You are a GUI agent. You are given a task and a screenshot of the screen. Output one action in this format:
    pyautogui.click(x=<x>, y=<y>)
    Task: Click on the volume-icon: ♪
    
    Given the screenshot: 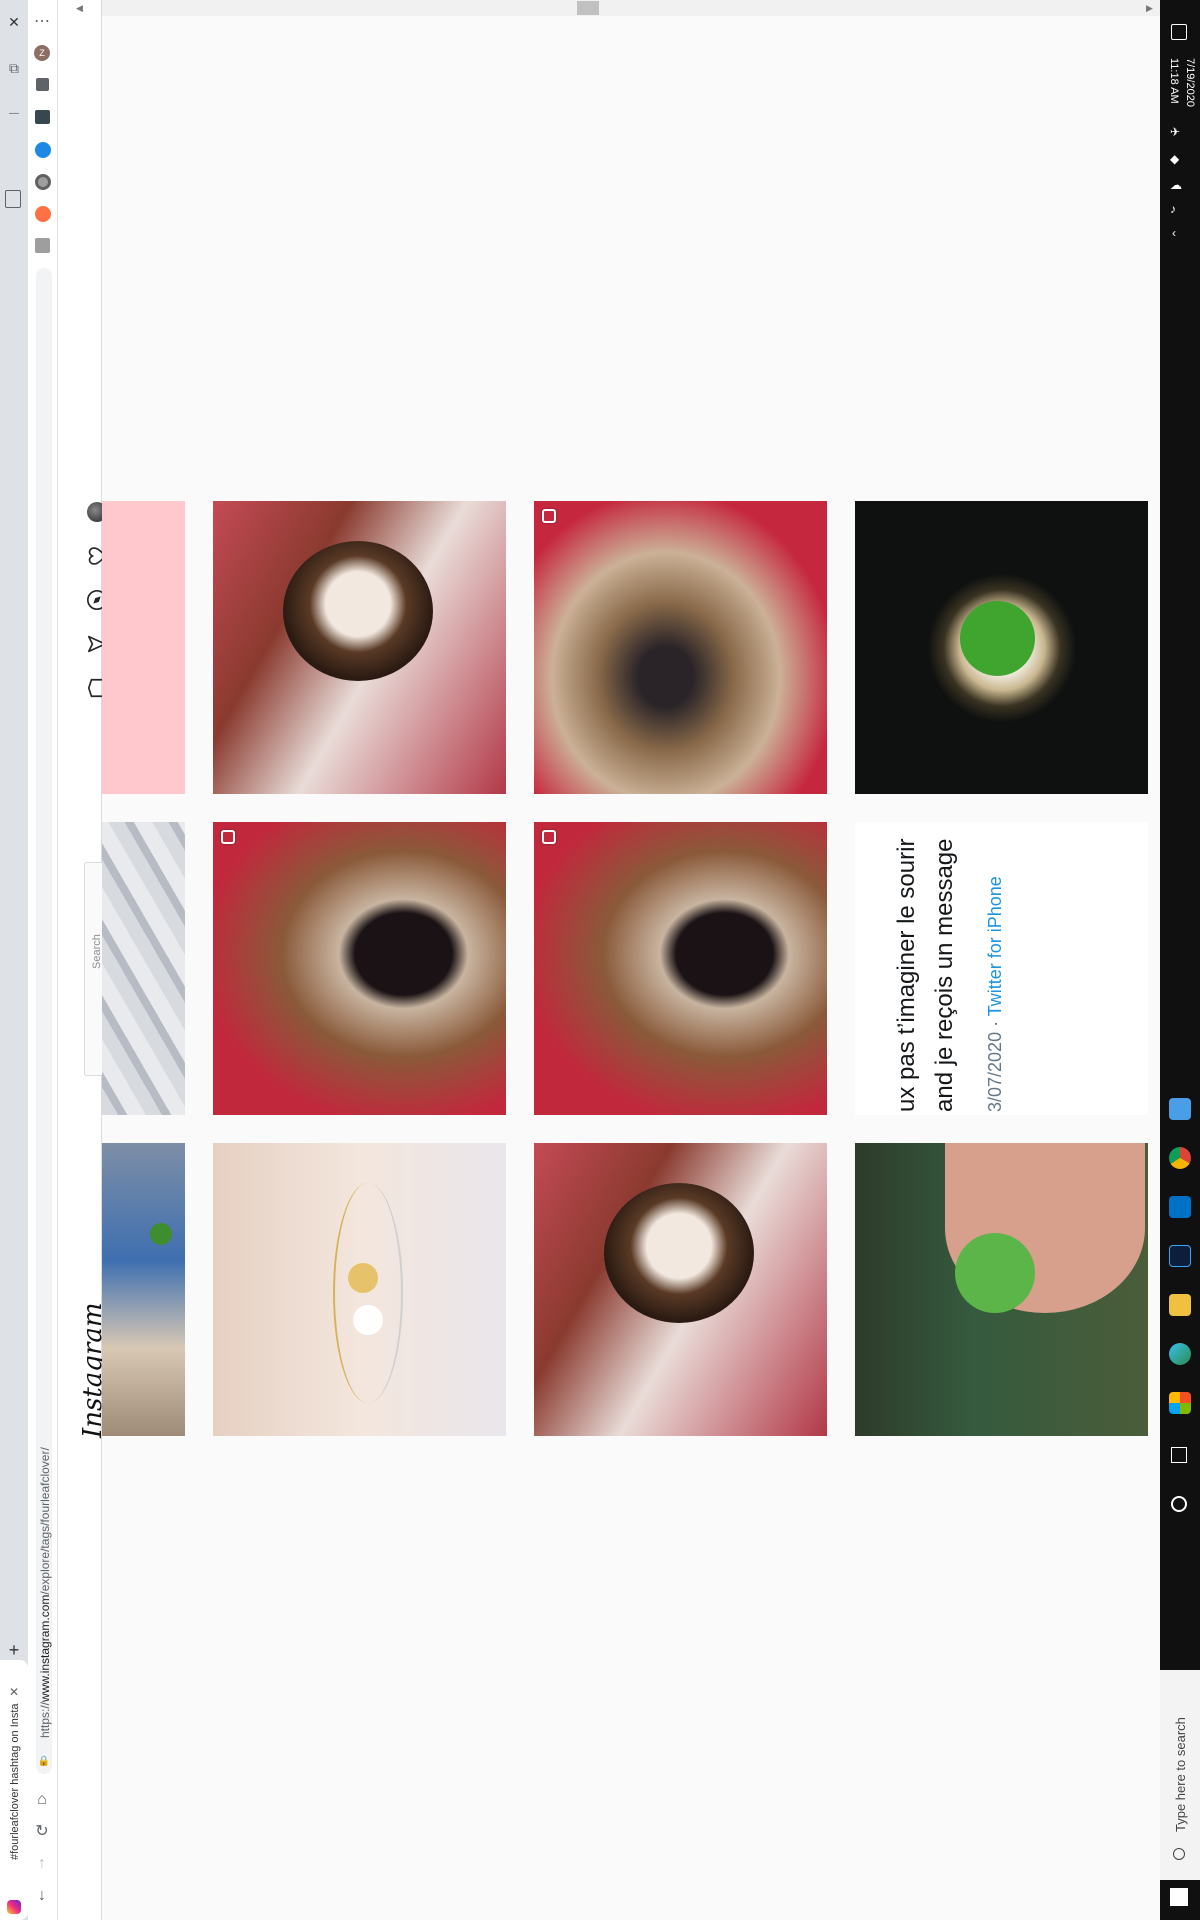 What is the action you would take?
    pyautogui.click(x=1173, y=209)
    